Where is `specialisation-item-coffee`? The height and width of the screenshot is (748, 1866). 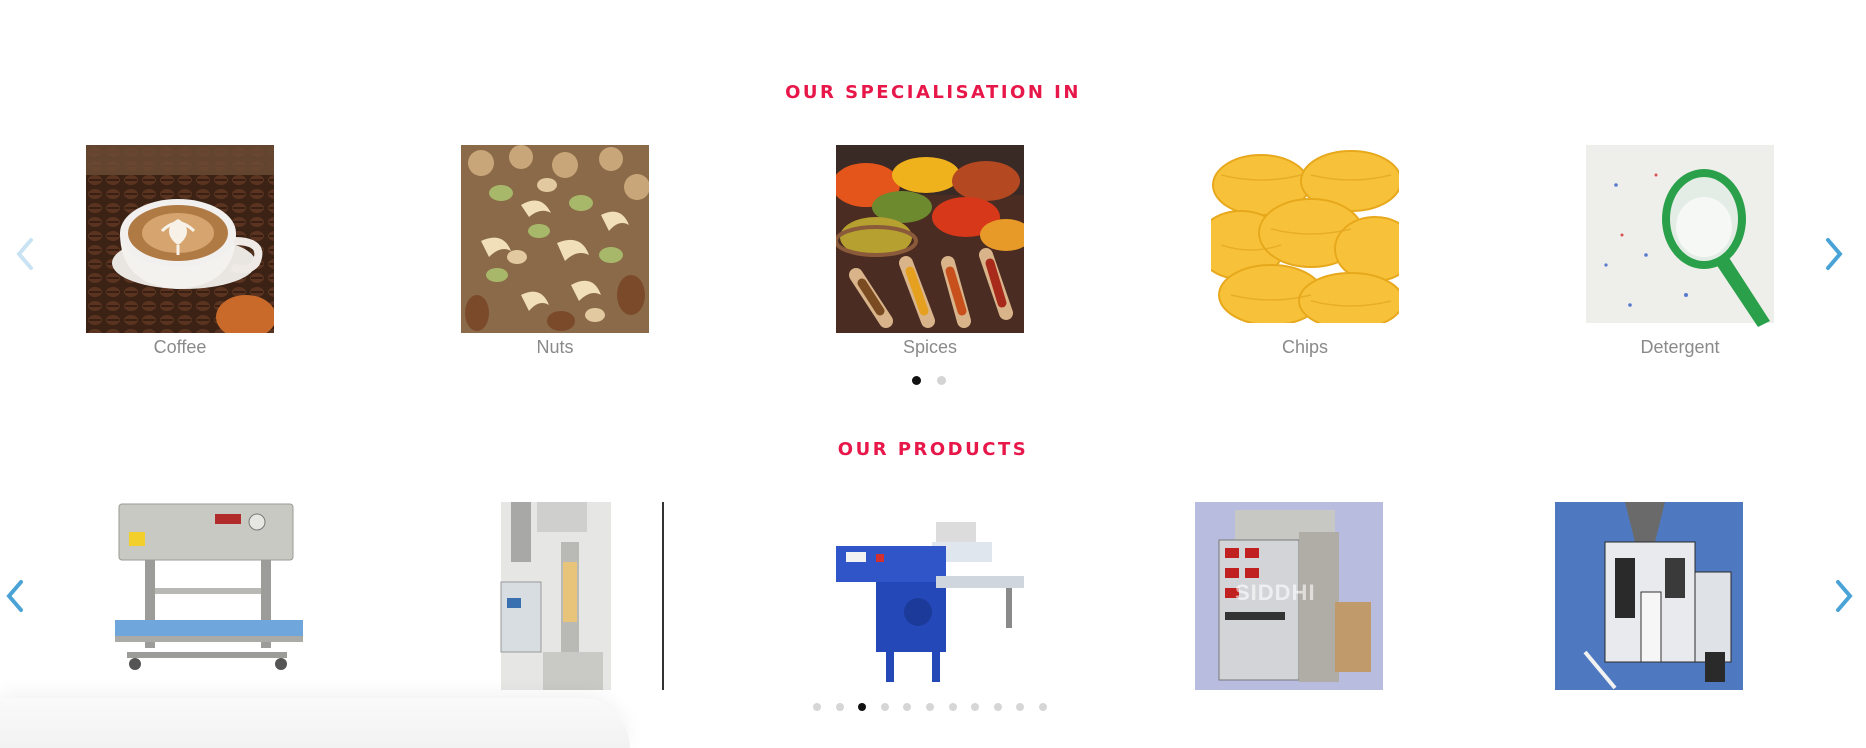
specialisation-item-coffee is located at coordinates (180, 239).